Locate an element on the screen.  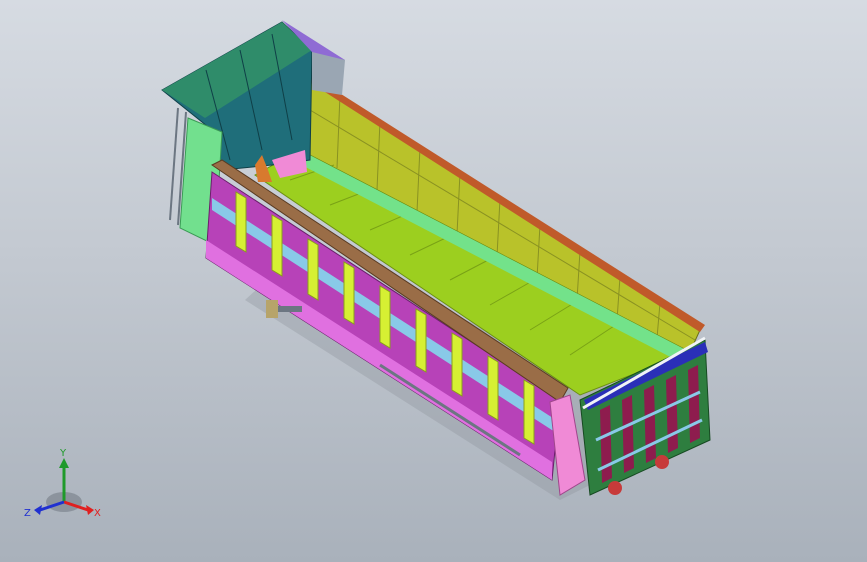
y-axis-arrow is located at coordinates (64, 463).